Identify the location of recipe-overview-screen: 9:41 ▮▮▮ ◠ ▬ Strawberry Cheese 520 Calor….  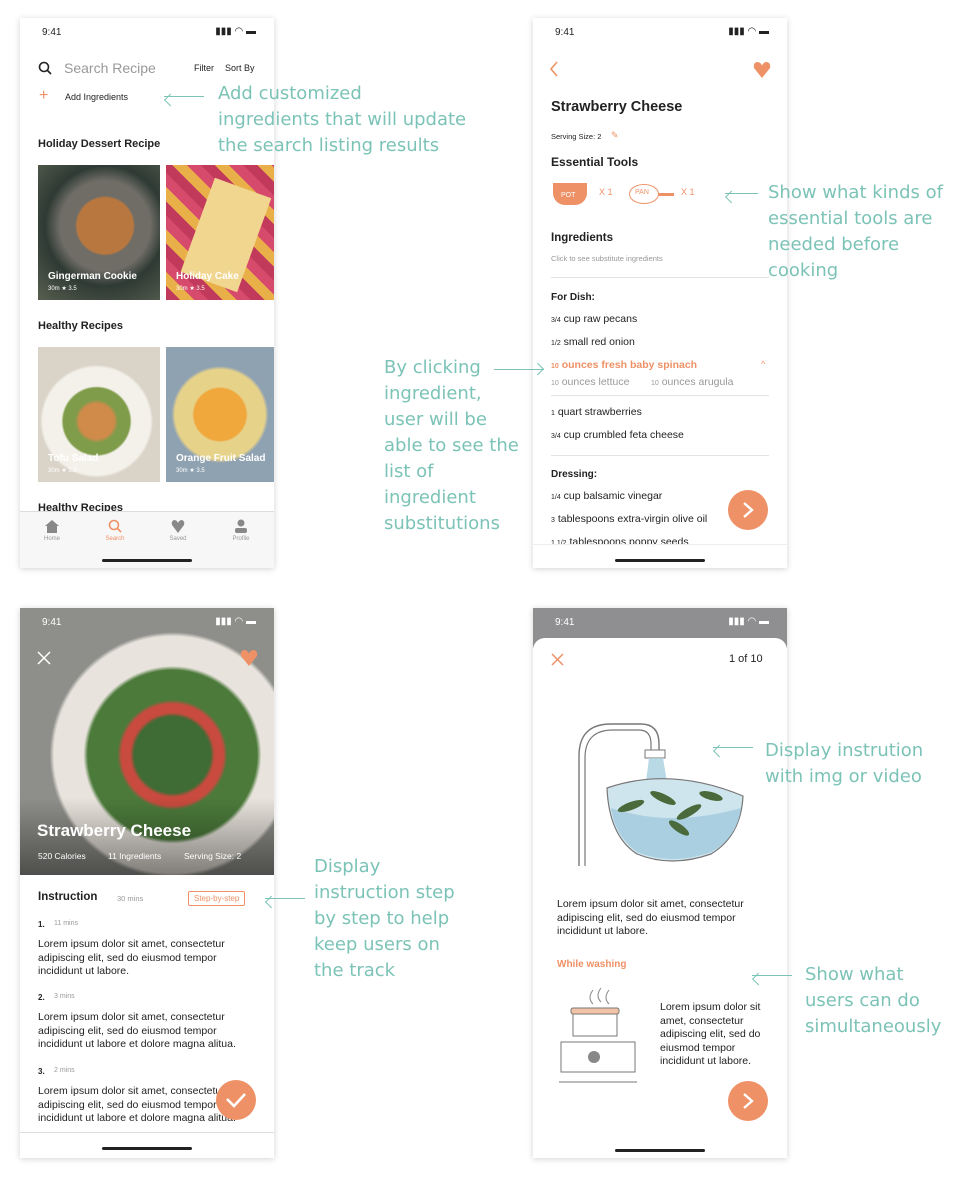
(147, 883).